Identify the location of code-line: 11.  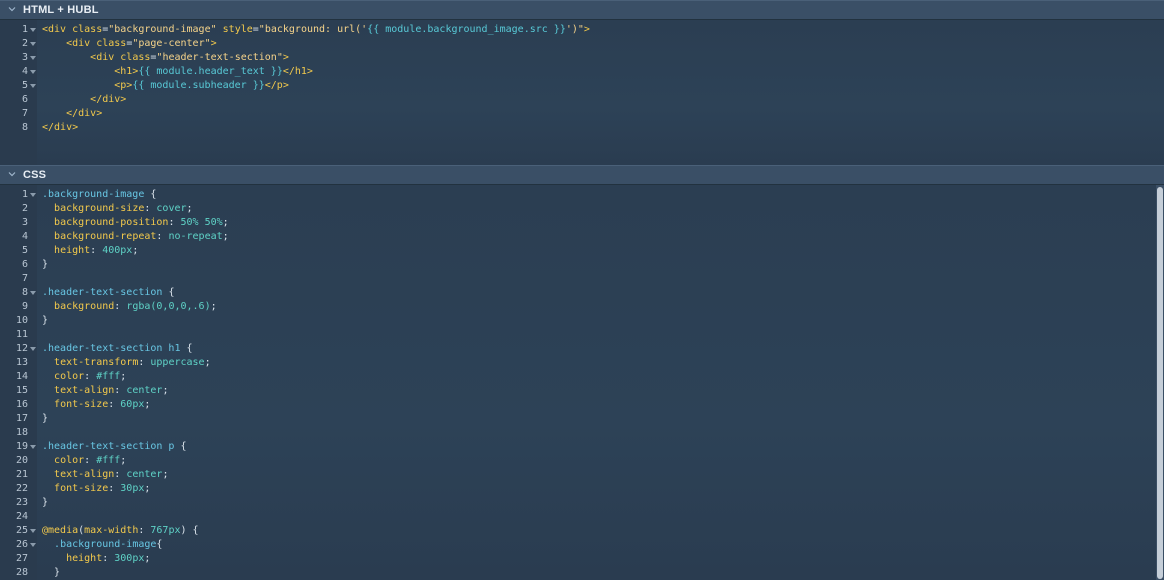
(575, 335).